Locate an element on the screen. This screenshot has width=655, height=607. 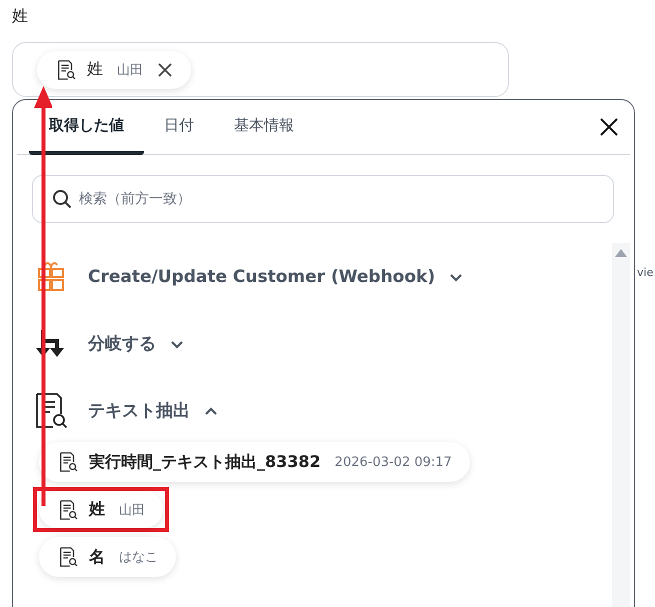
search-icon is located at coordinates (62, 199).